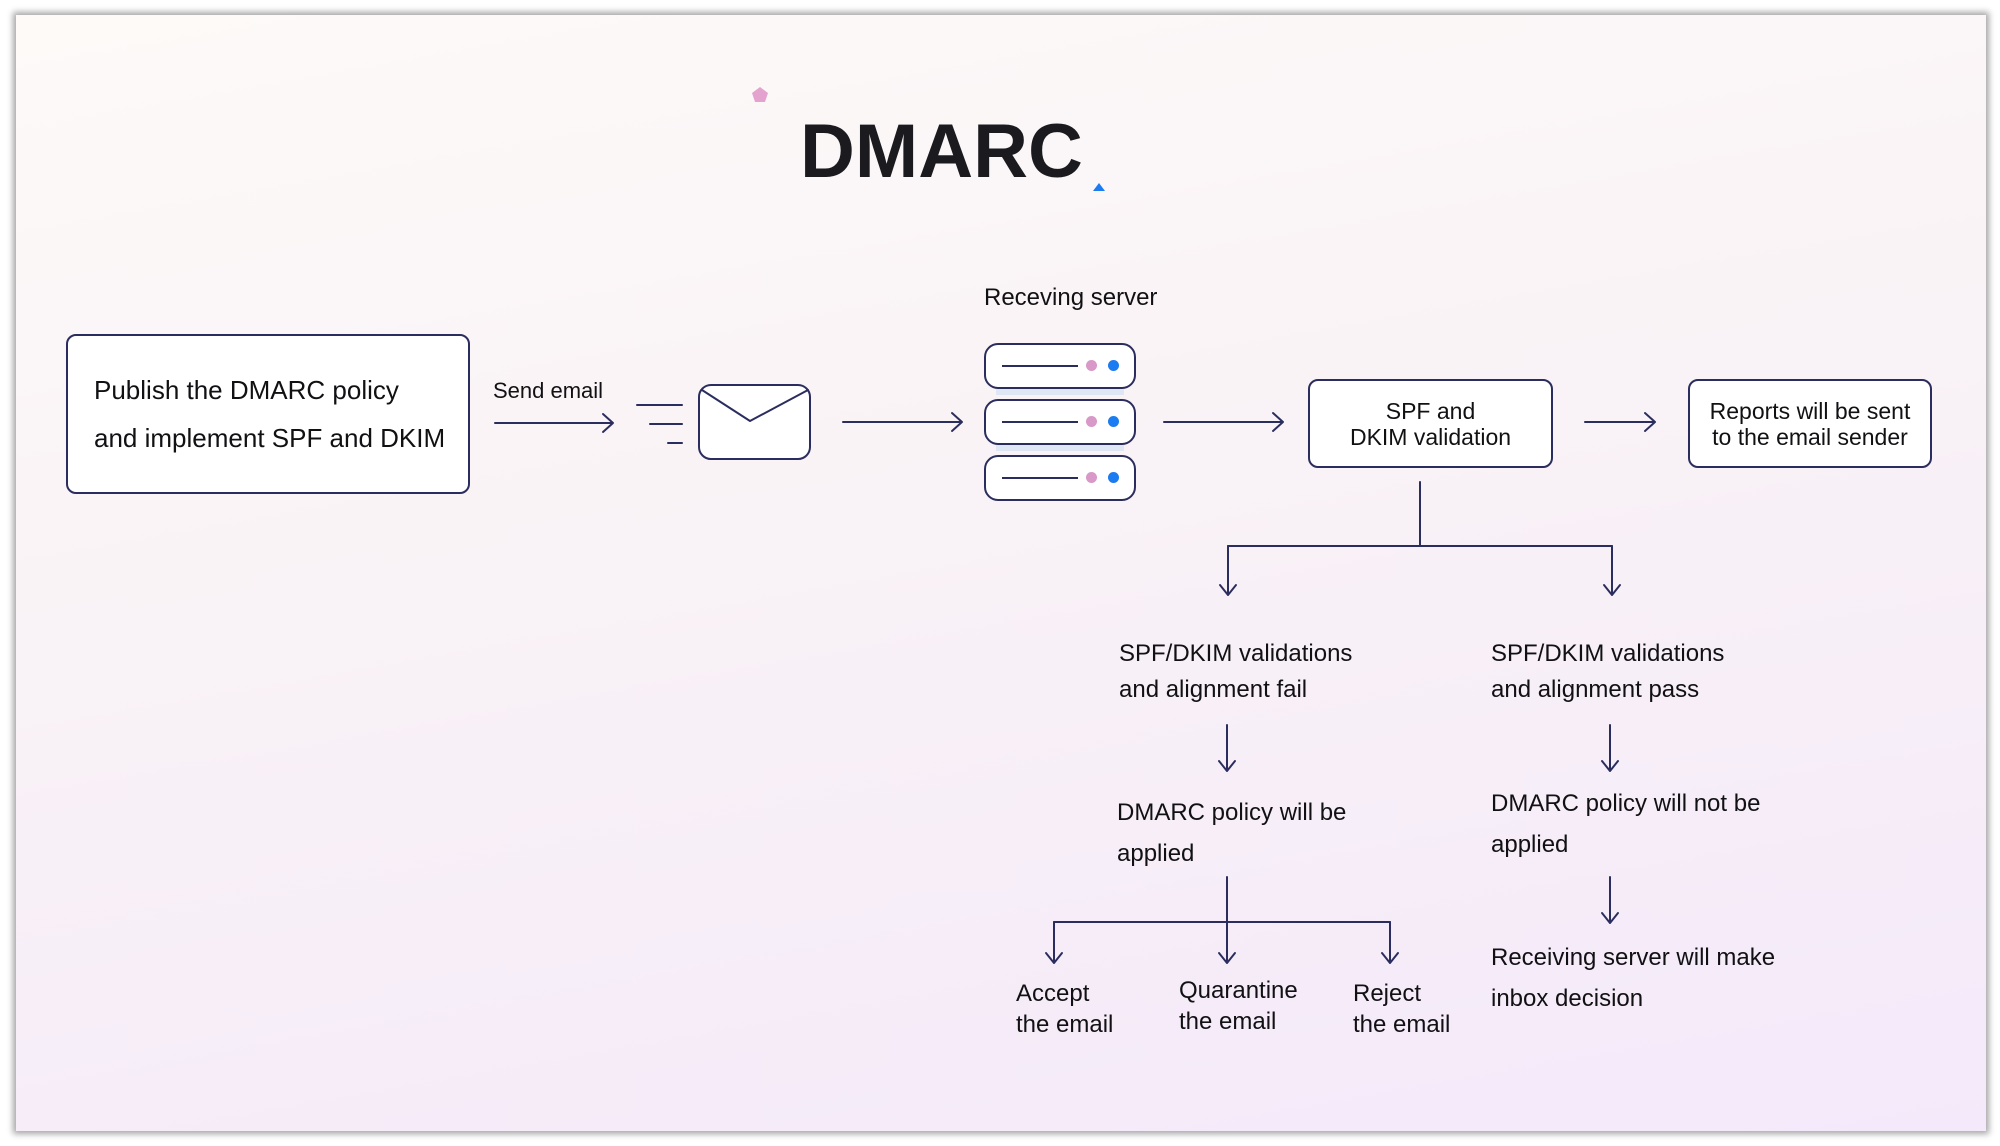 The image size is (2000, 1146). I want to click on action-accept: Accept the email, so click(1064, 1009).